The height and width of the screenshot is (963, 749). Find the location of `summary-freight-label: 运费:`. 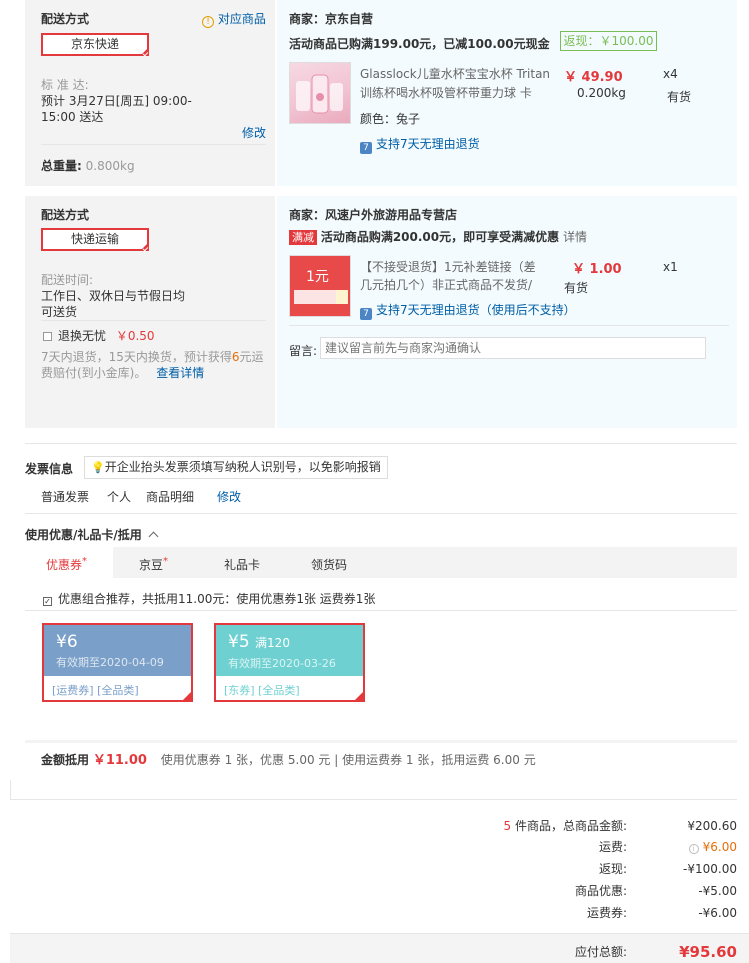

summary-freight-label: 运费: is located at coordinates (612, 847).